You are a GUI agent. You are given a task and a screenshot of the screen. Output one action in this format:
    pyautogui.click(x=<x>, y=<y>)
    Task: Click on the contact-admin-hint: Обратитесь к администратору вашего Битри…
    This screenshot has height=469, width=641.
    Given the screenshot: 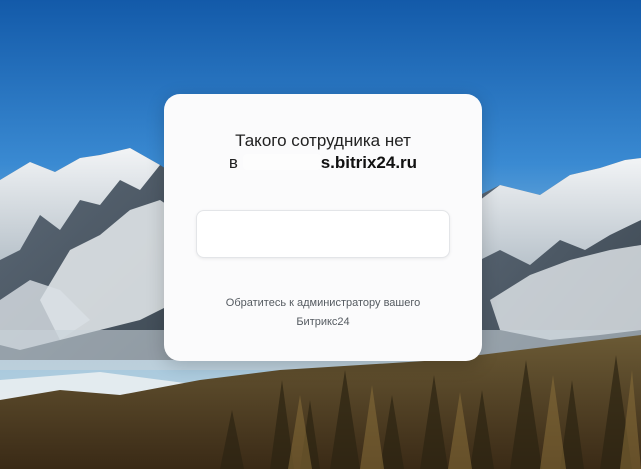 What is the action you would take?
    pyautogui.click(x=323, y=312)
    